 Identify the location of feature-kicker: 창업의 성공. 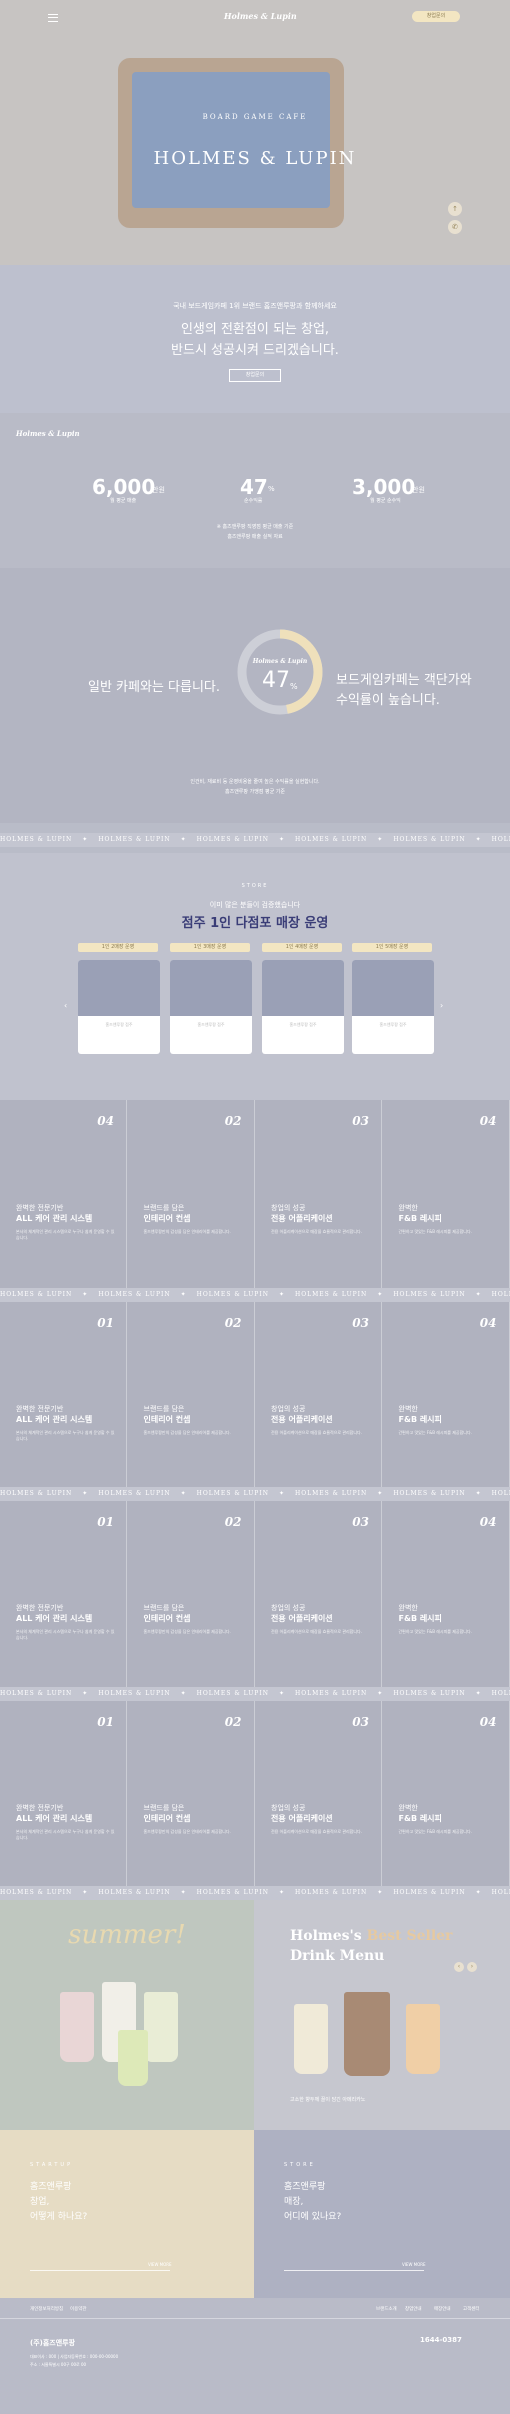
(288, 1608).